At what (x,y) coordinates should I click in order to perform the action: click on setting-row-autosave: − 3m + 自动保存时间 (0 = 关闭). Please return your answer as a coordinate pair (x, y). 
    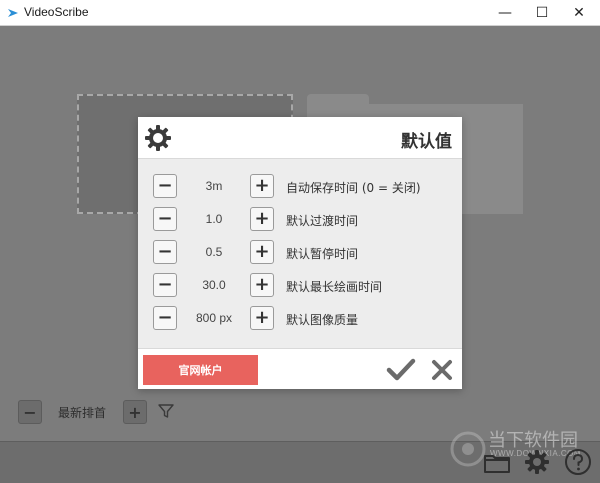
    Looking at the image, I should click on (300, 186).